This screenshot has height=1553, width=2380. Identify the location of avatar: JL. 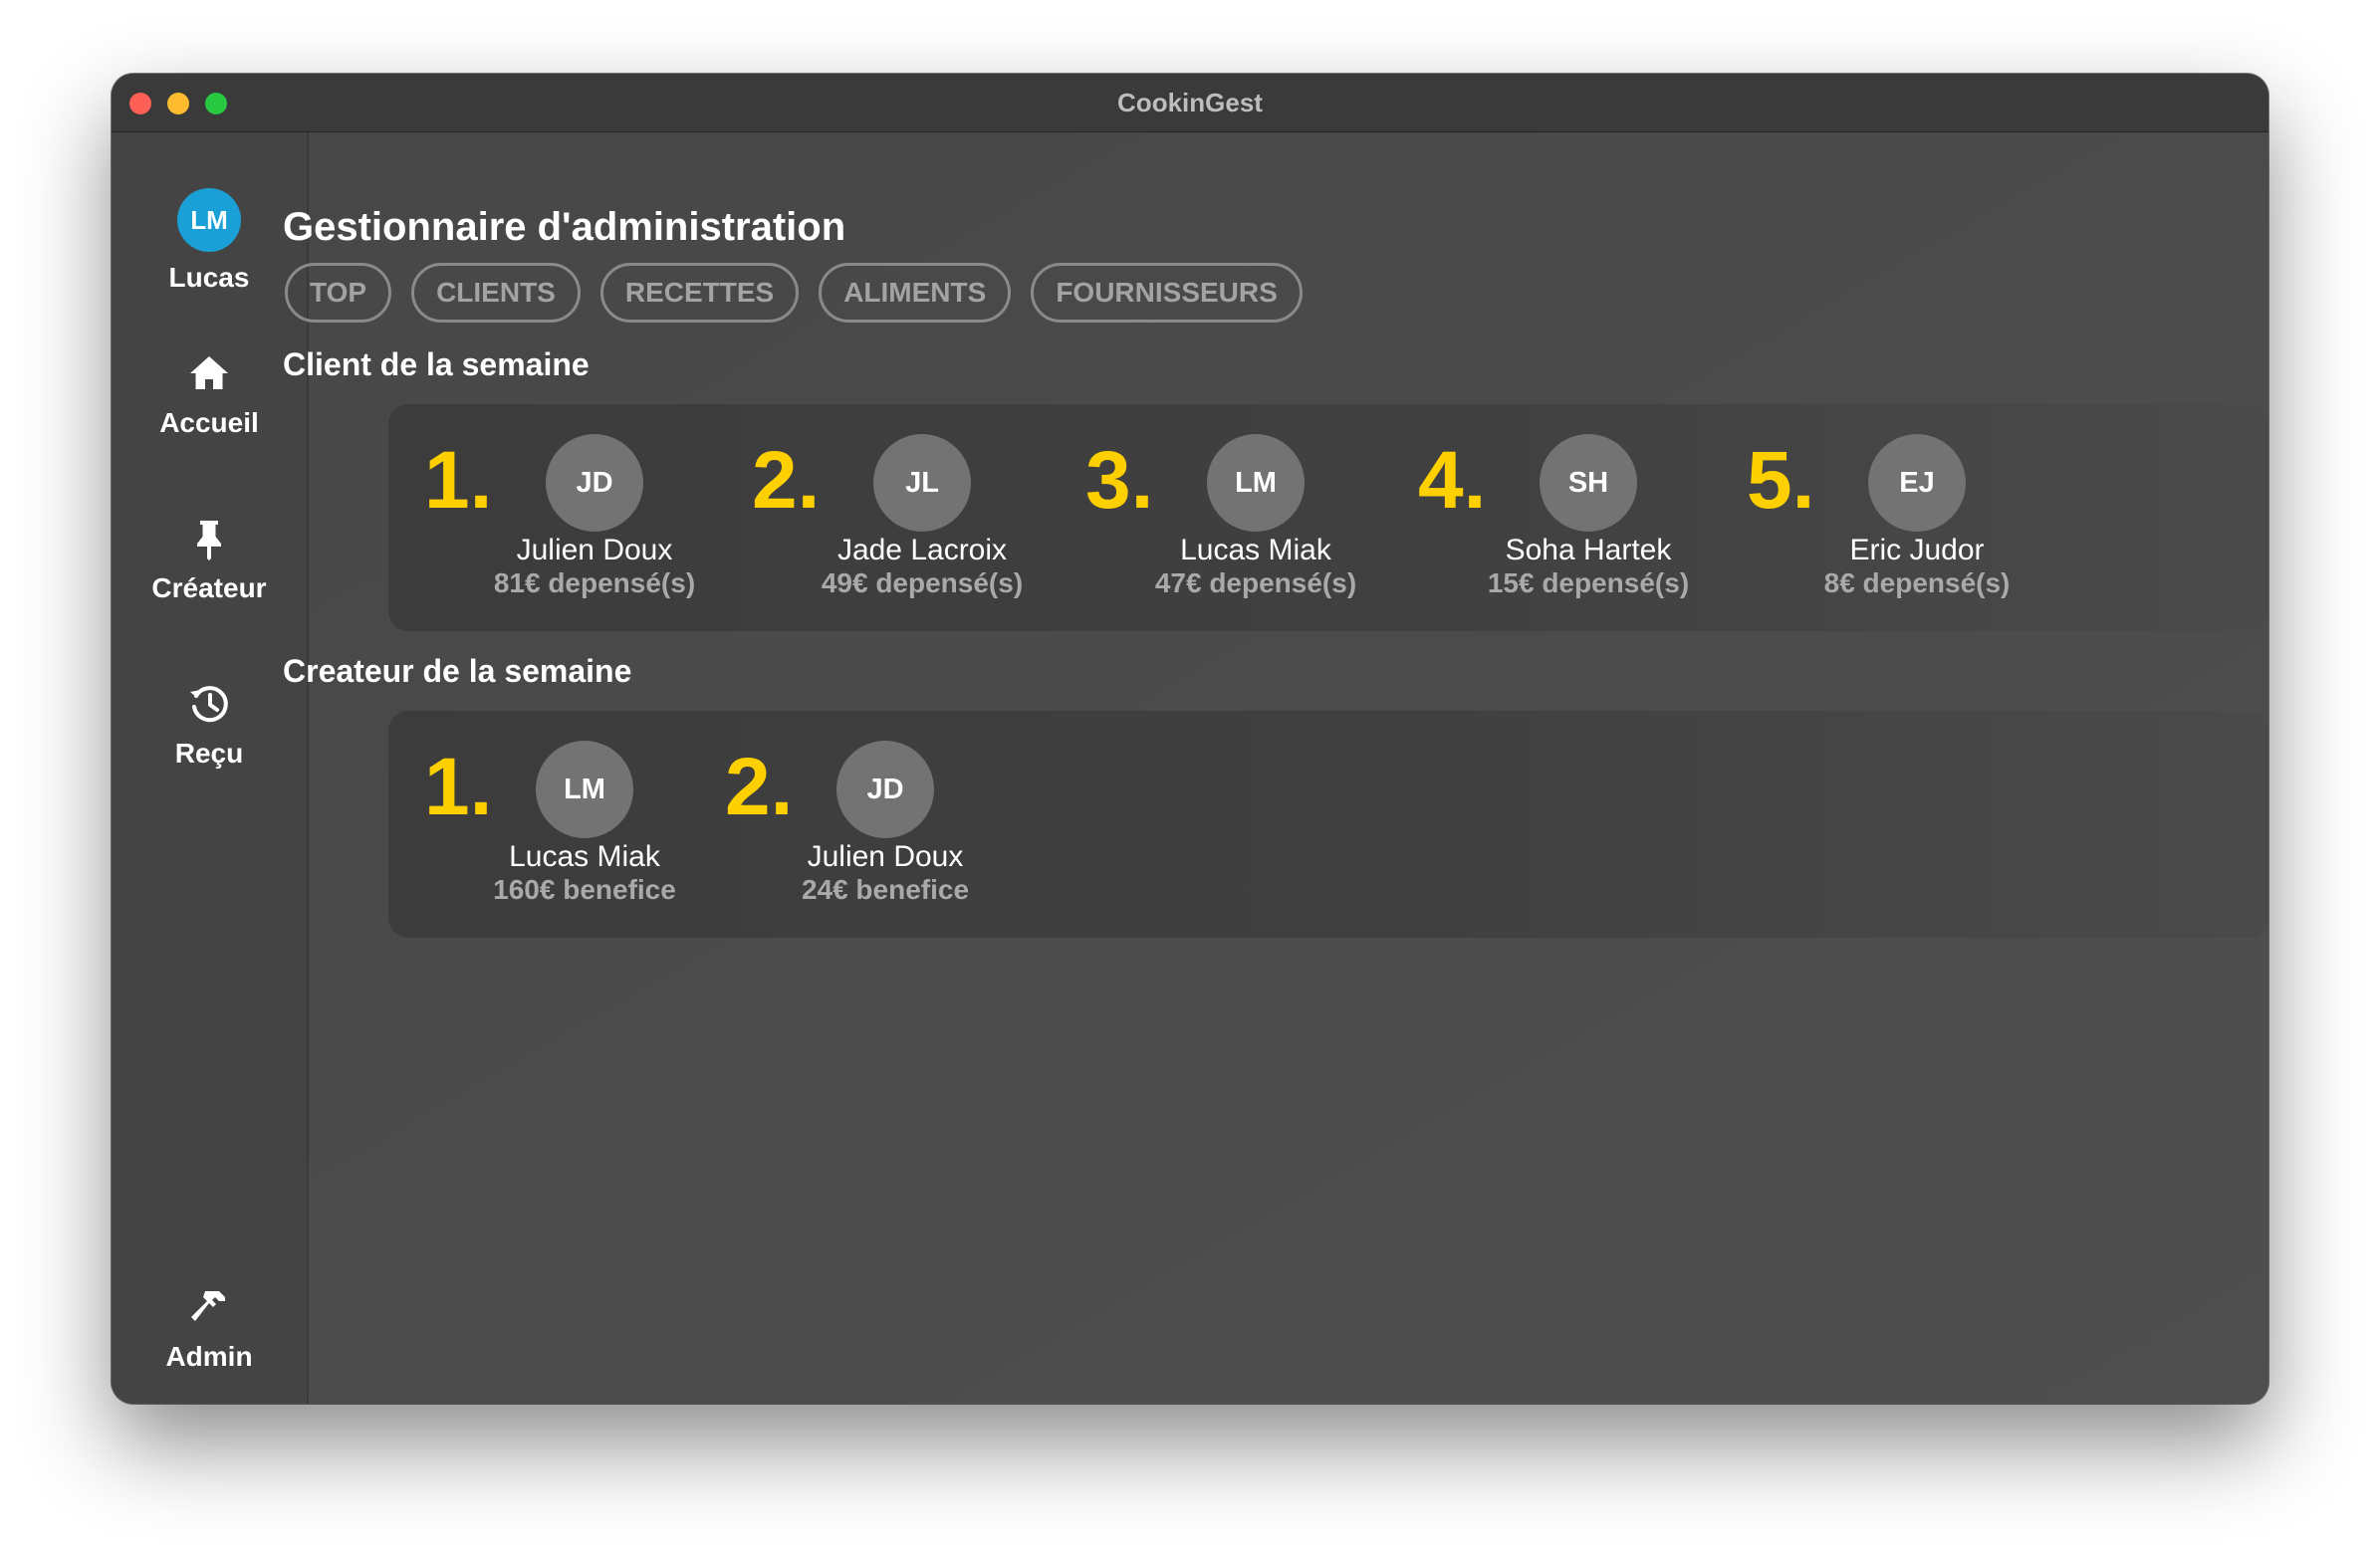
(922, 483).